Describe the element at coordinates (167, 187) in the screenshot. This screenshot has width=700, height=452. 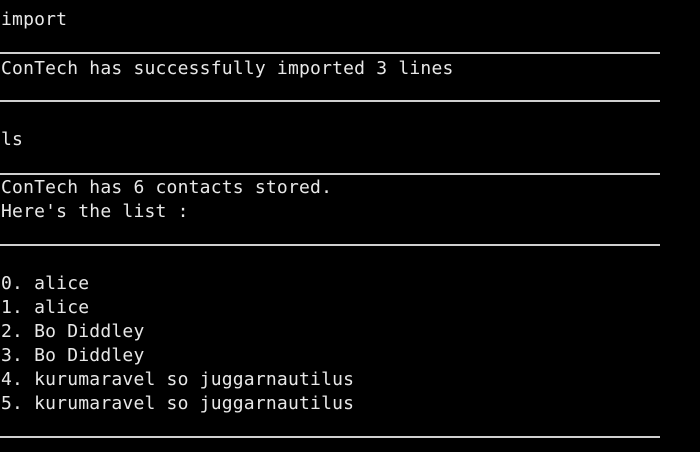
I see `contact-count-text: ConTech has 6 contacts stored.` at that location.